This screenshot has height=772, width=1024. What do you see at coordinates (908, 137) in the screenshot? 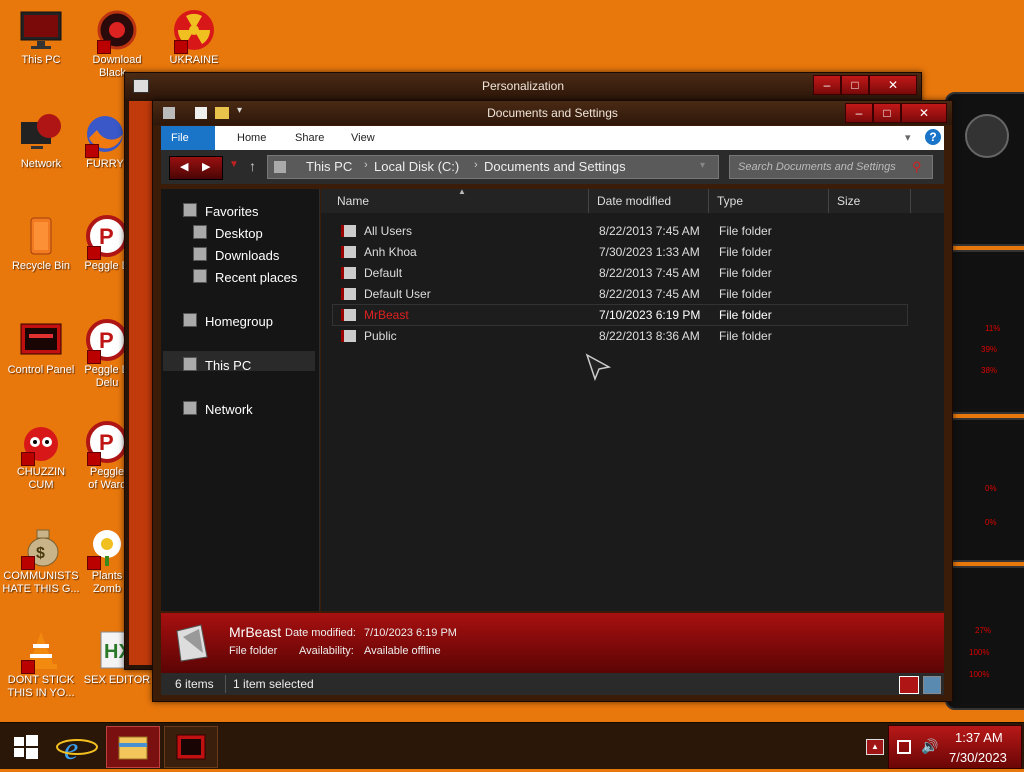
I see `expand-ribbon-icon: ▾` at bounding box center [908, 137].